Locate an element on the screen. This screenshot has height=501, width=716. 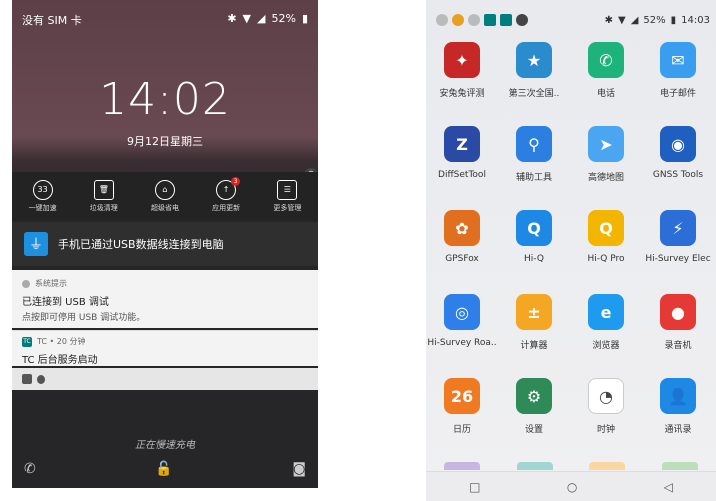
lock-bottom-bar: ✆ 🔓 ◙ is located at coordinates (165, 469).